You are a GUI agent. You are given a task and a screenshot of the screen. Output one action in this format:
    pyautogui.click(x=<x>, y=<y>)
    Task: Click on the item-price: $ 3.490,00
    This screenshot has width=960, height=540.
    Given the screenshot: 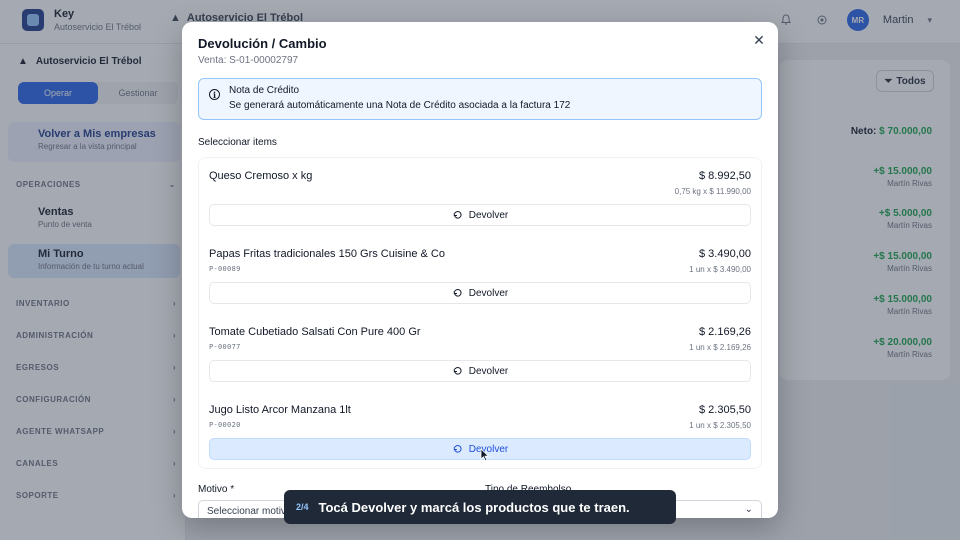 What is the action you would take?
    pyautogui.click(x=725, y=254)
    